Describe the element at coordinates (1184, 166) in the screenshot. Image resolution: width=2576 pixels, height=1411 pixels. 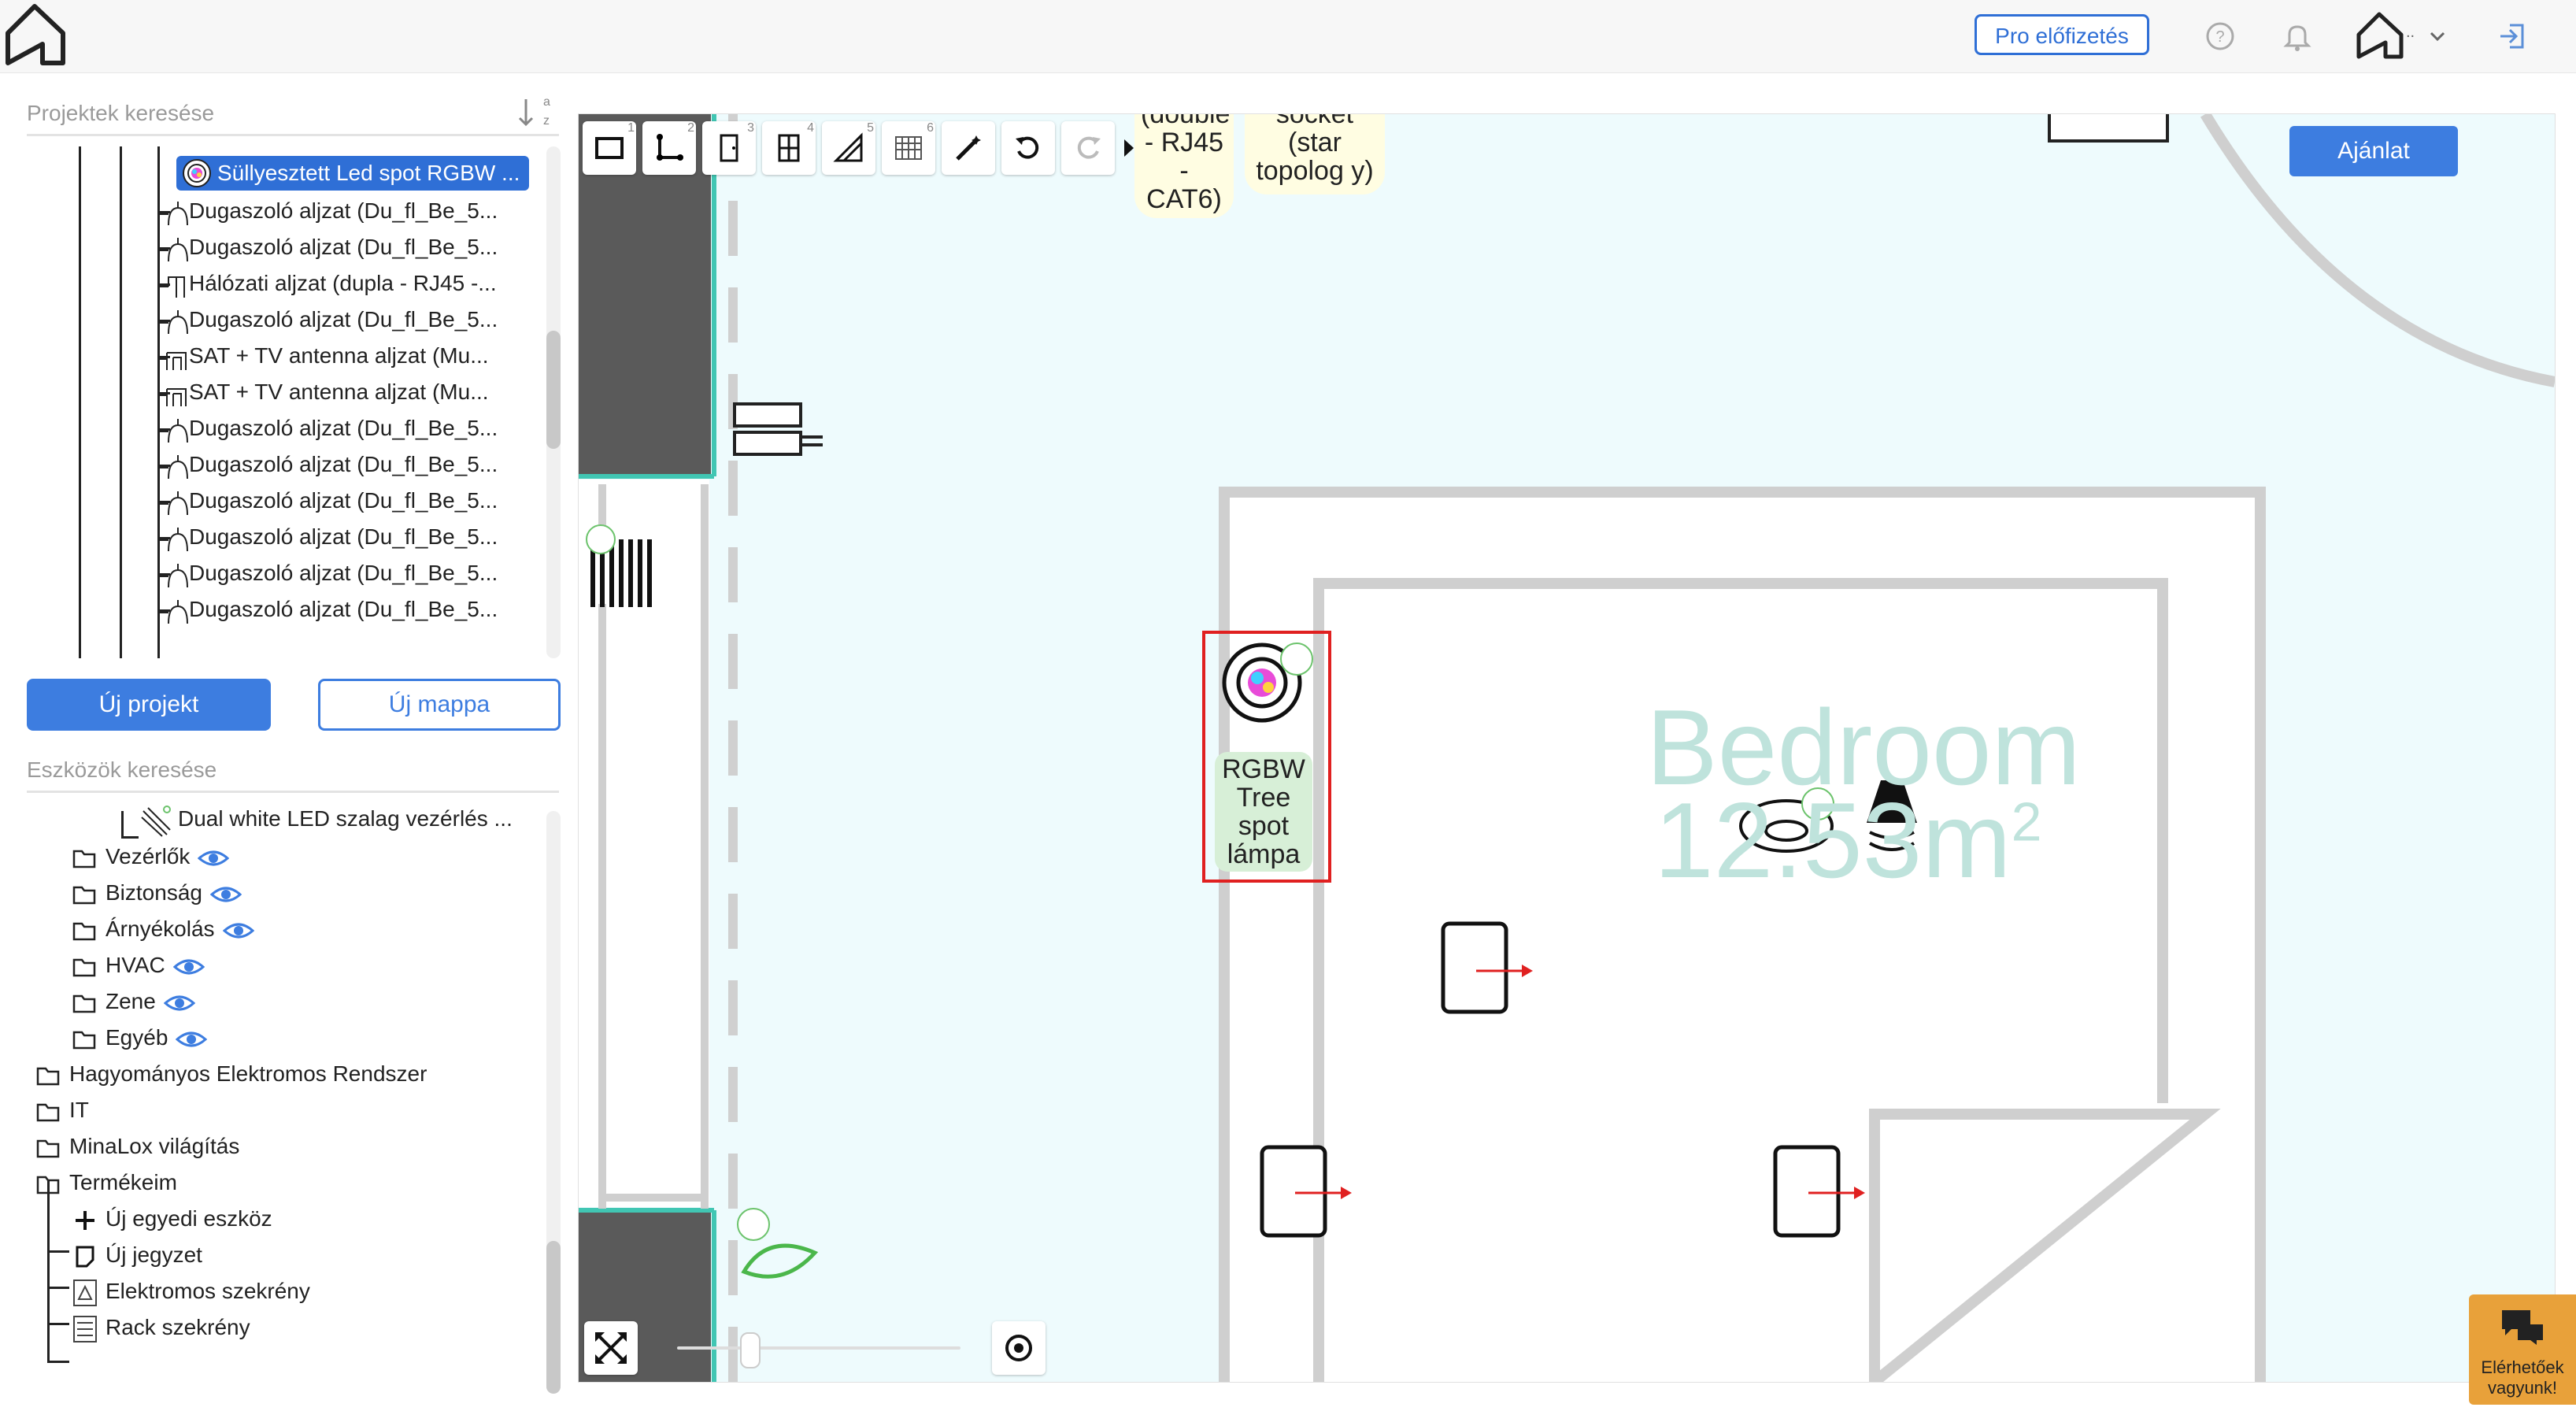
I see `network-socket-label: (double - RJ45 - CAT6)` at that location.